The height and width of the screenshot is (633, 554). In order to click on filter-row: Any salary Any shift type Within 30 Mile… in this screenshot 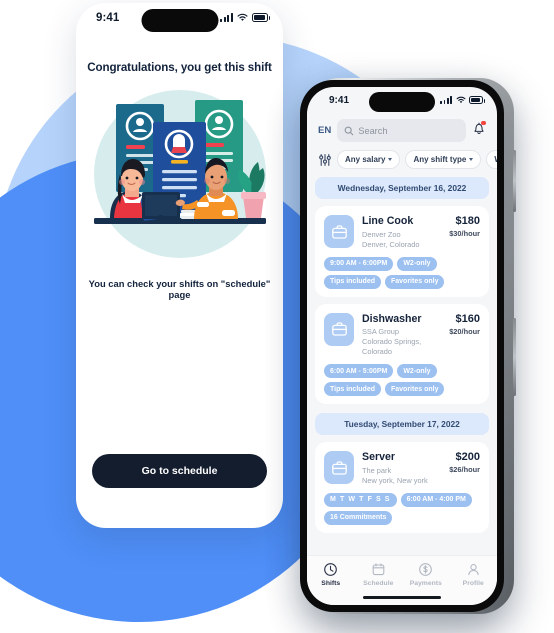, I will do `click(402, 155)`.